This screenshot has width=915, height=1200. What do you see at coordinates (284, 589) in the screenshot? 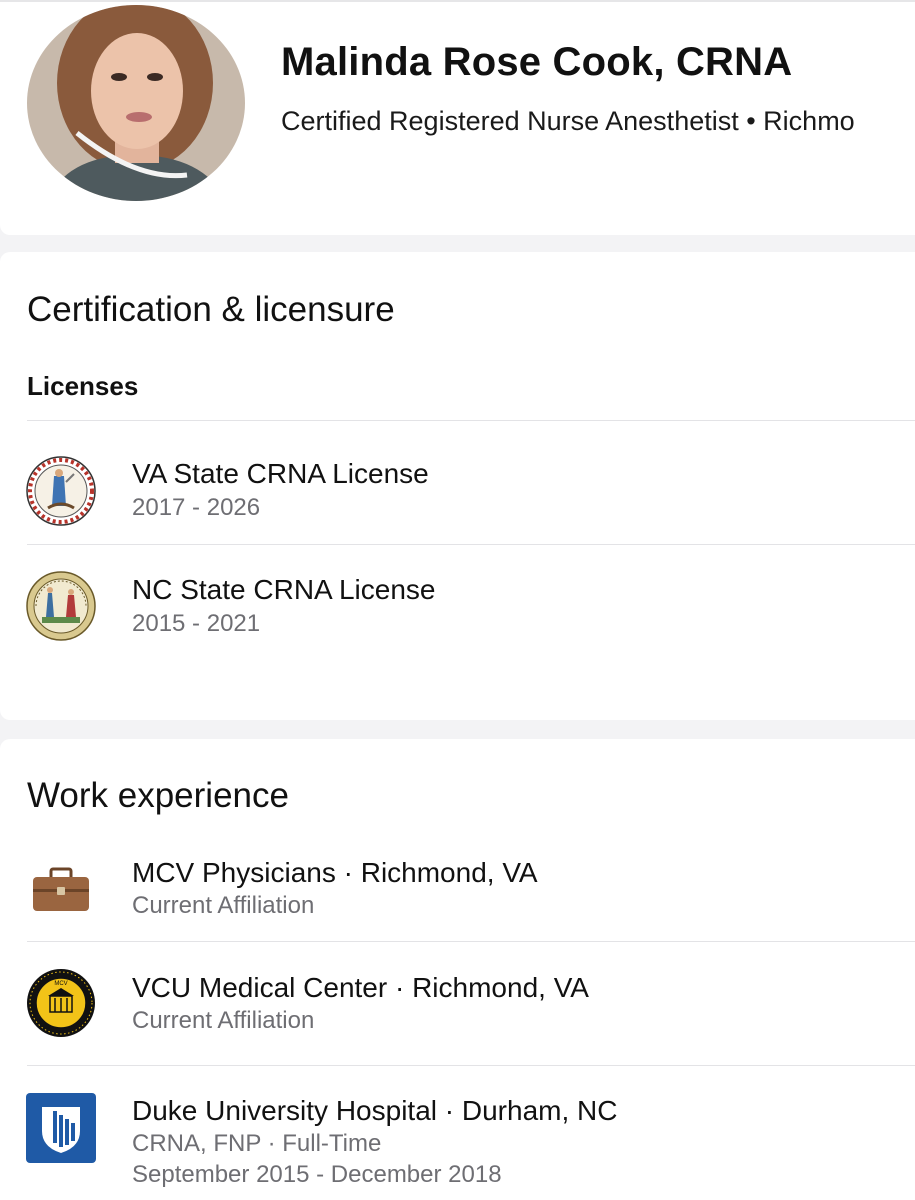
I see `license-name: NC State CRNA License` at bounding box center [284, 589].